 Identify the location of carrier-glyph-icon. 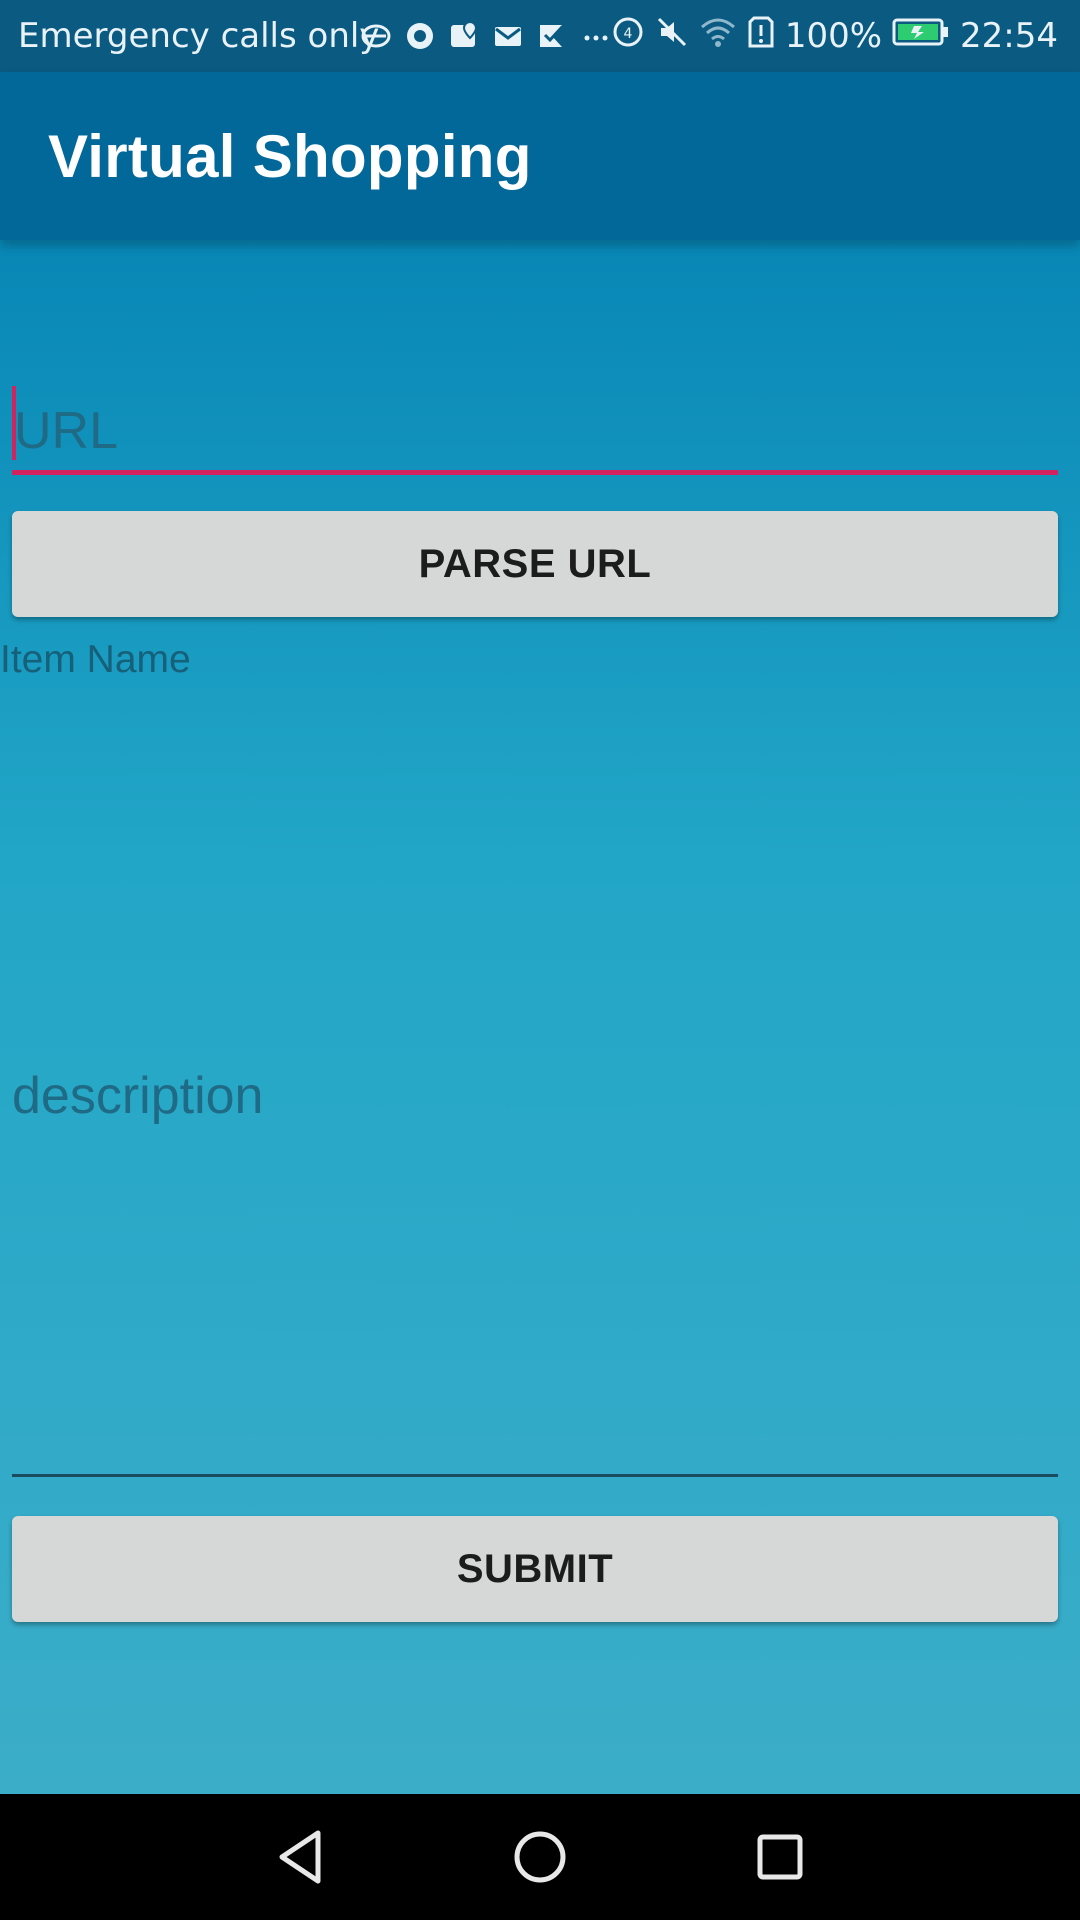
(376, 36).